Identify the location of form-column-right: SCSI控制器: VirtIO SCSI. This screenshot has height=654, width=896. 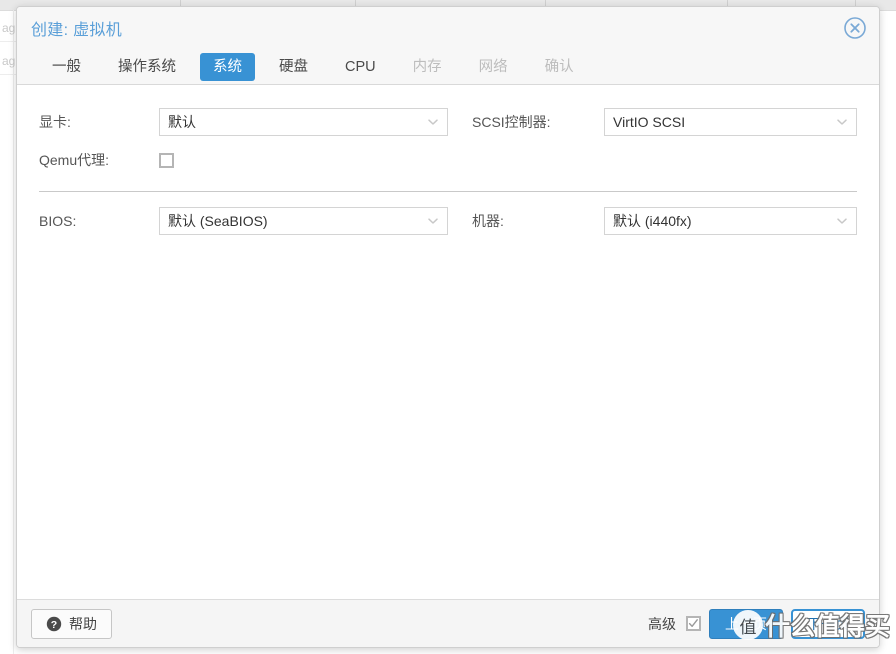
(652, 141).